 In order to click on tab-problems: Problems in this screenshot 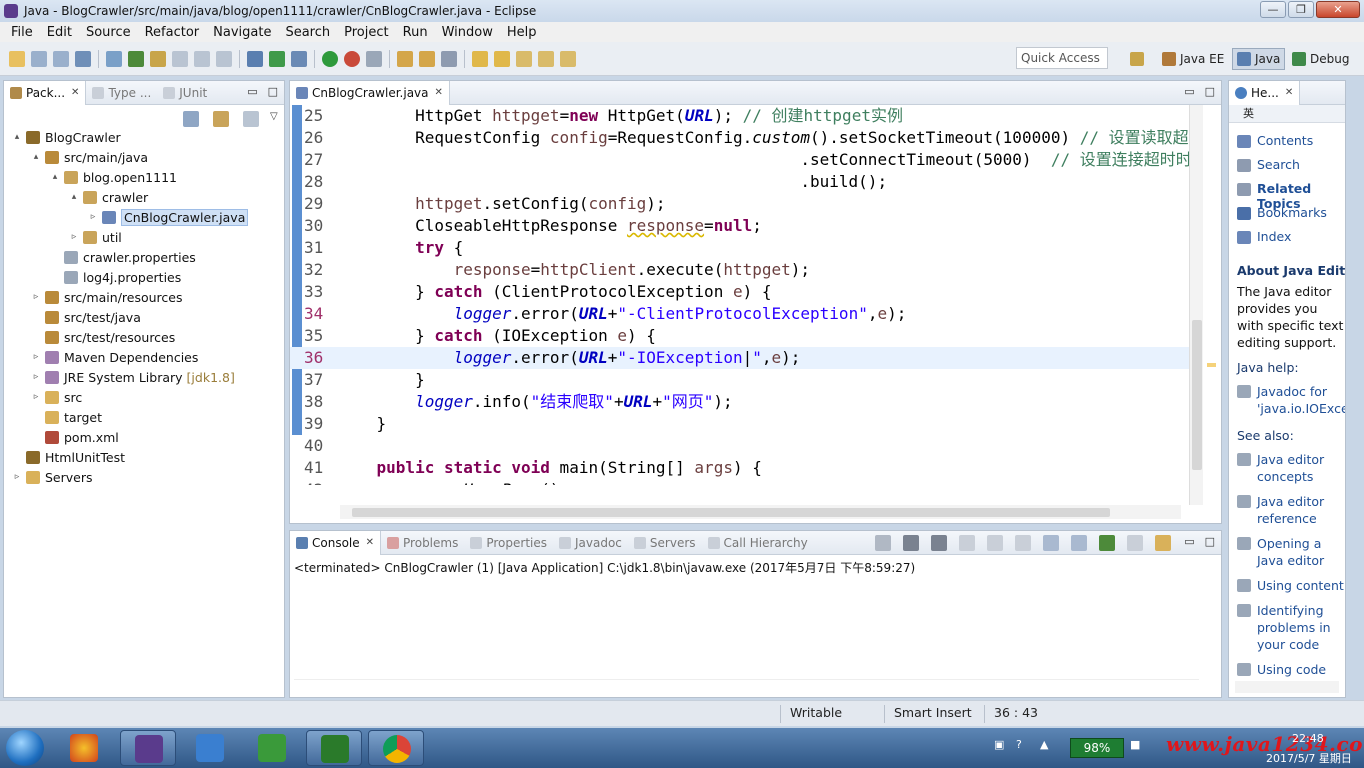, I will do `click(422, 543)`.